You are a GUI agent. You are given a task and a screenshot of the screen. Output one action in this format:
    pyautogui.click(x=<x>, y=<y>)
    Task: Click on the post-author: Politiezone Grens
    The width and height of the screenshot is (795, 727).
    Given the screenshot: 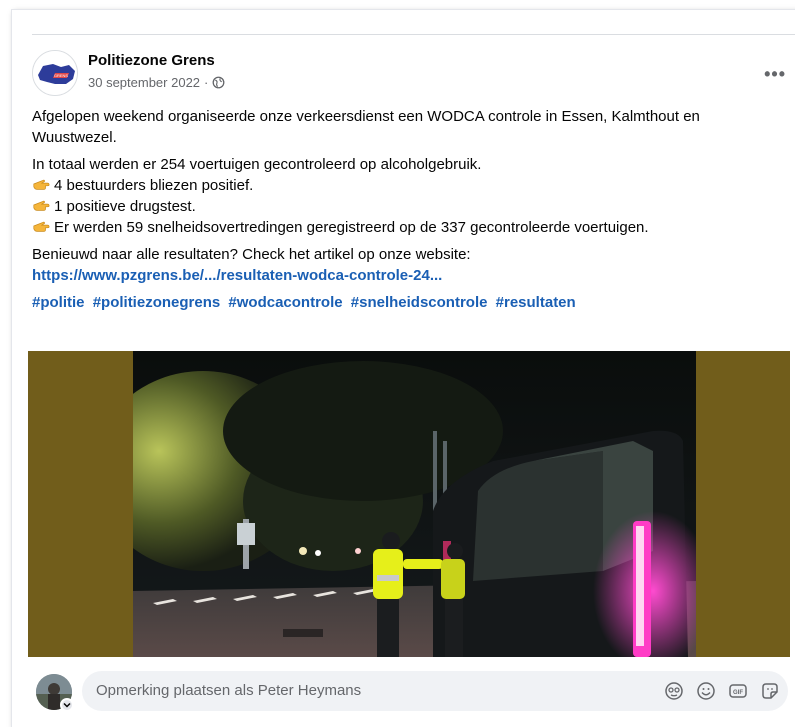 What is the action you would take?
    pyautogui.click(x=151, y=60)
    